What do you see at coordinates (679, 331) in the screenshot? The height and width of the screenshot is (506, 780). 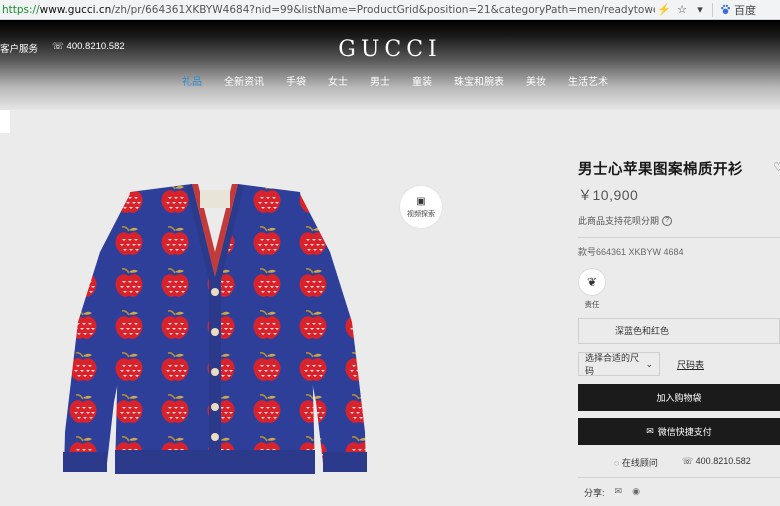 I see `color-swatch-selector: 深蓝色和红色` at bounding box center [679, 331].